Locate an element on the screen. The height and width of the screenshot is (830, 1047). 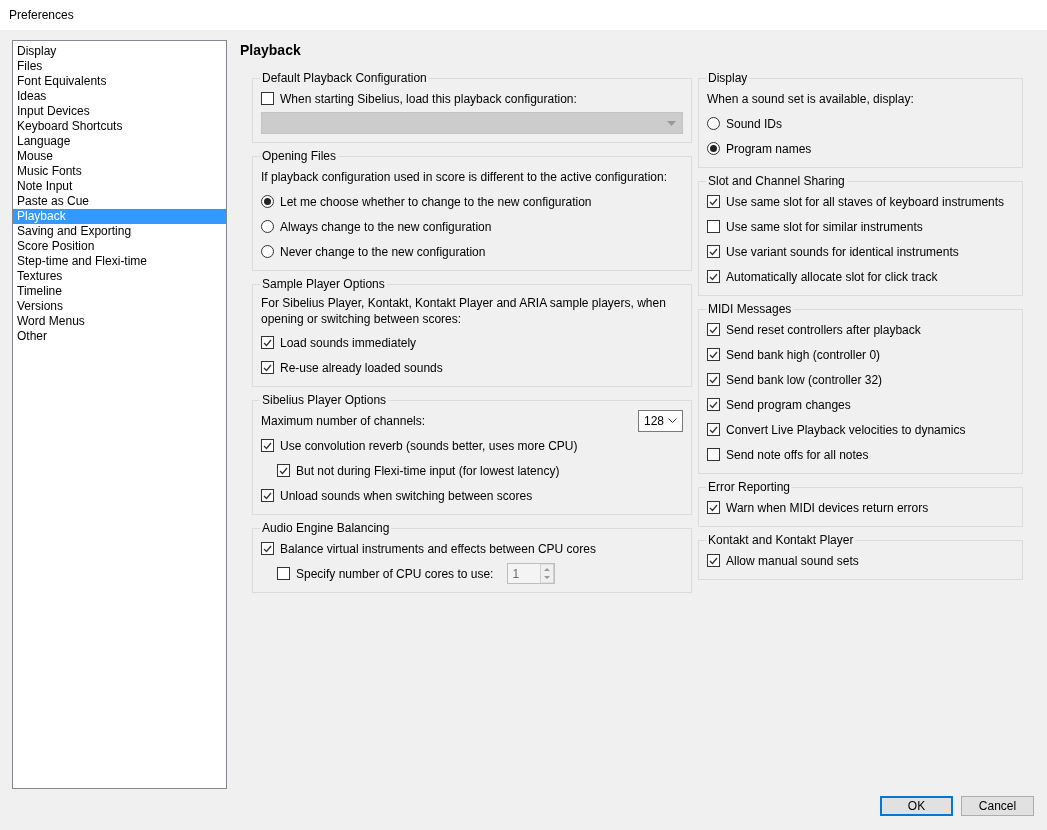
category-item: Saving and Exporting is located at coordinates (119, 231).